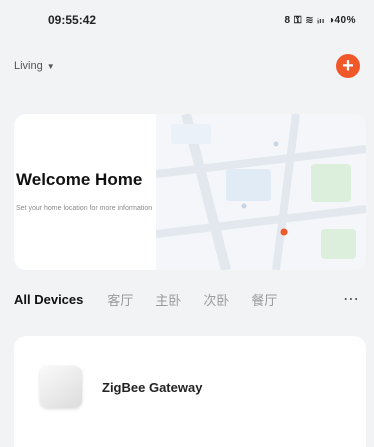  What do you see at coordinates (120, 299) in the screenshot?
I see `tab-room-1: 客厅` at bounding box center [120, 299].